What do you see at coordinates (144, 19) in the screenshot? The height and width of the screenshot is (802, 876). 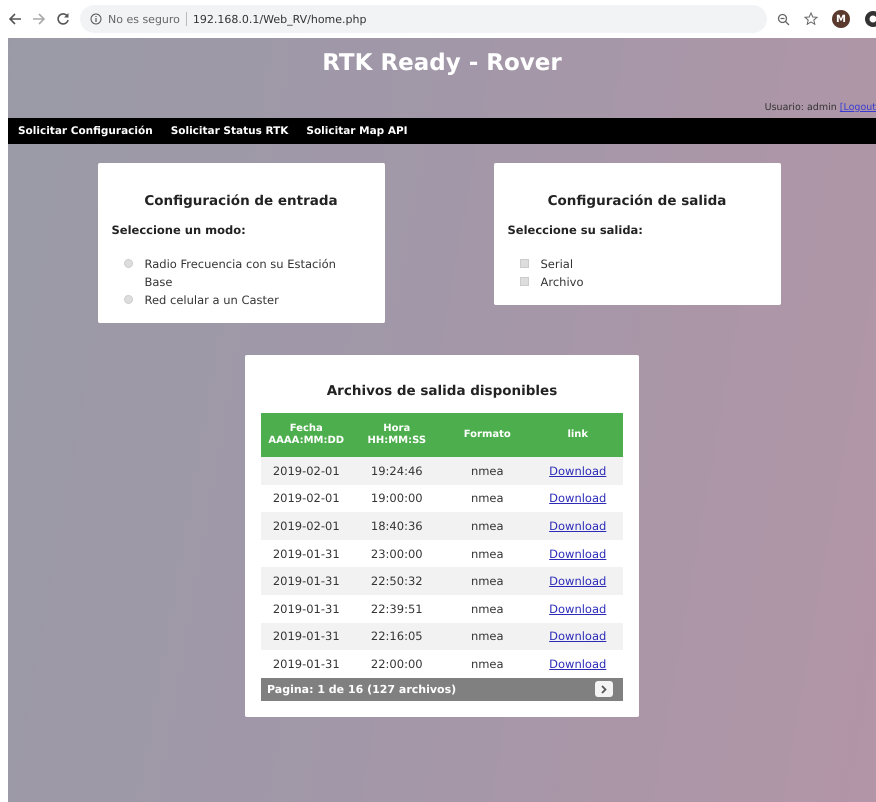 I see `security-label: No es seguro` at bounding box center [144, 19].